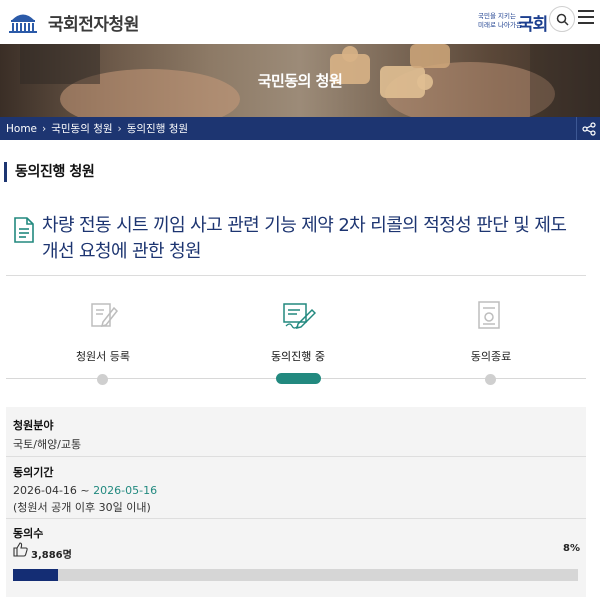  I want to click on agreement-progress-fill, so click(35, 575).